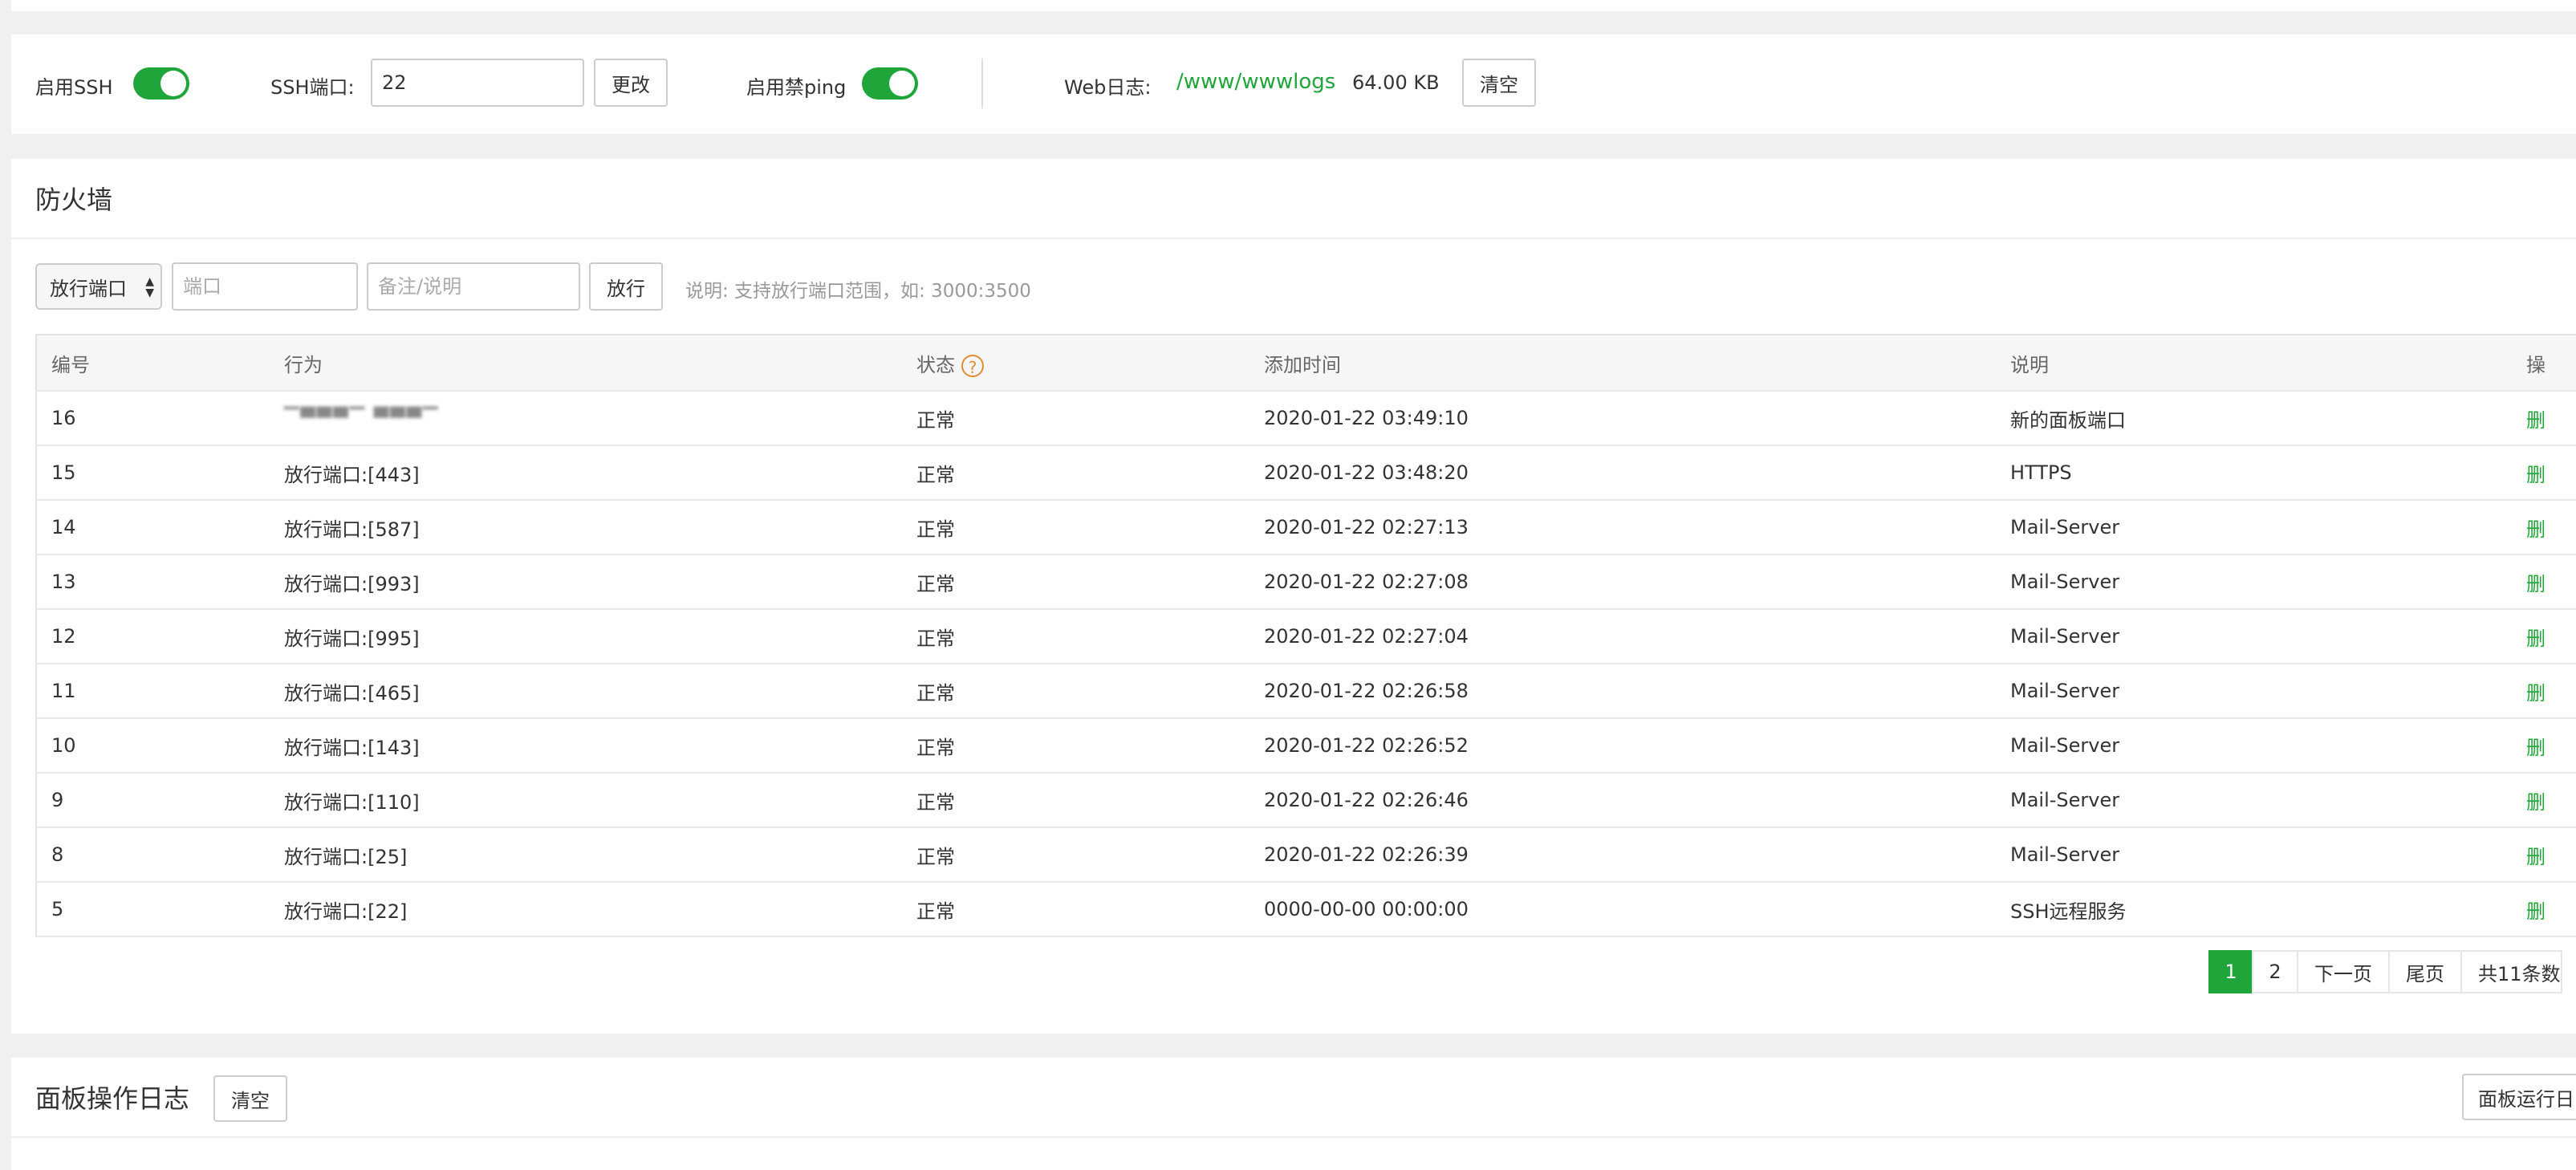 This screenshot has height=1170, width=2576. What do you see at coordinates (631, 83) in the screenshot?
I see `change-port-button: 更改` at bounding box center [631, 83].